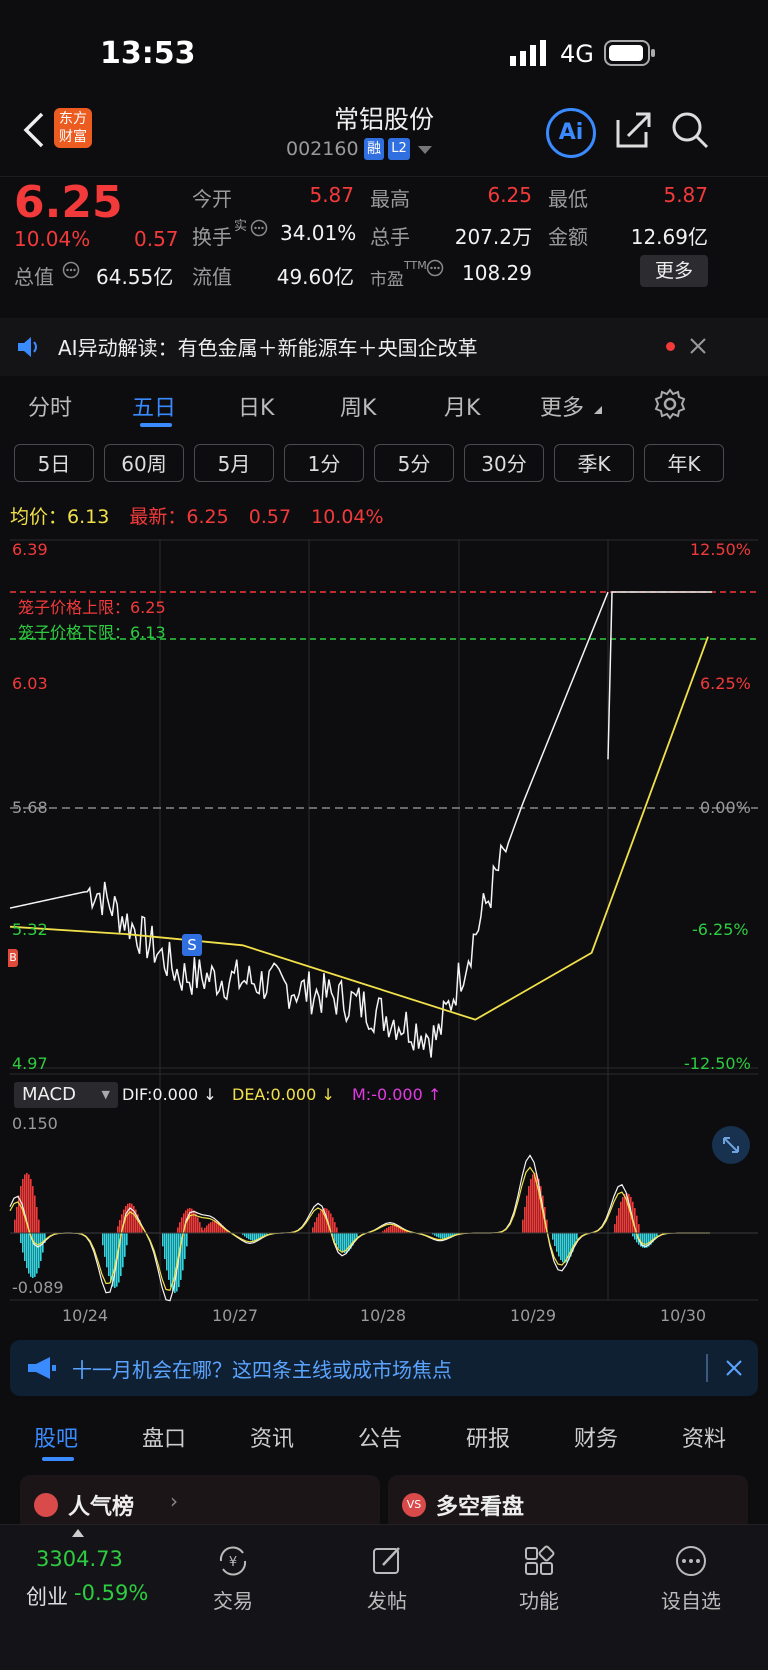 The image size is (768, 1670). I want to click on indicator-selector: MACD ▼, so click(66, 1095).